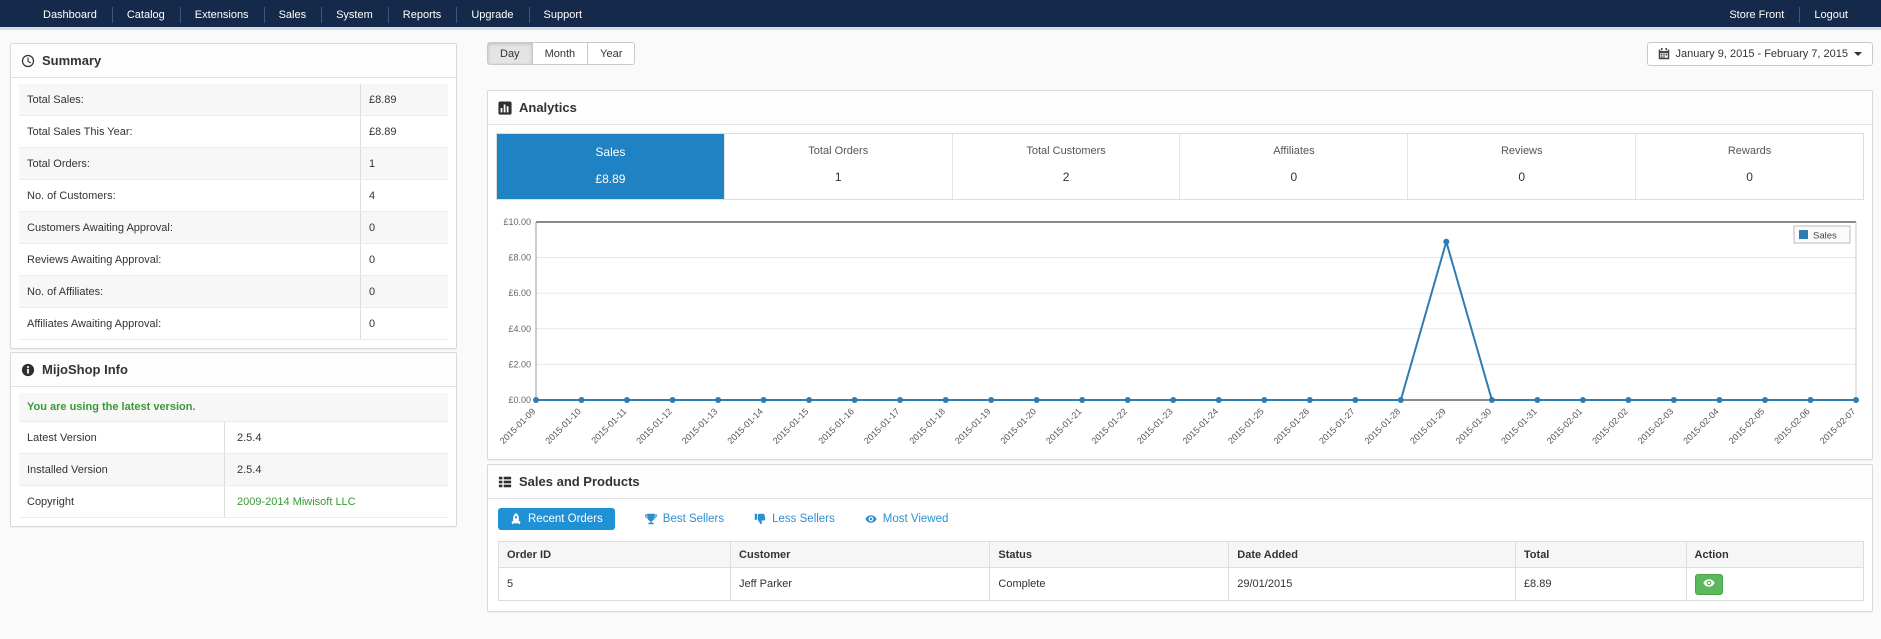 Image resolution: width=1881 pixels, height=639 pixels. I want to click on analytics-tab-rewards: Rewards 0, so click(1749, 166).